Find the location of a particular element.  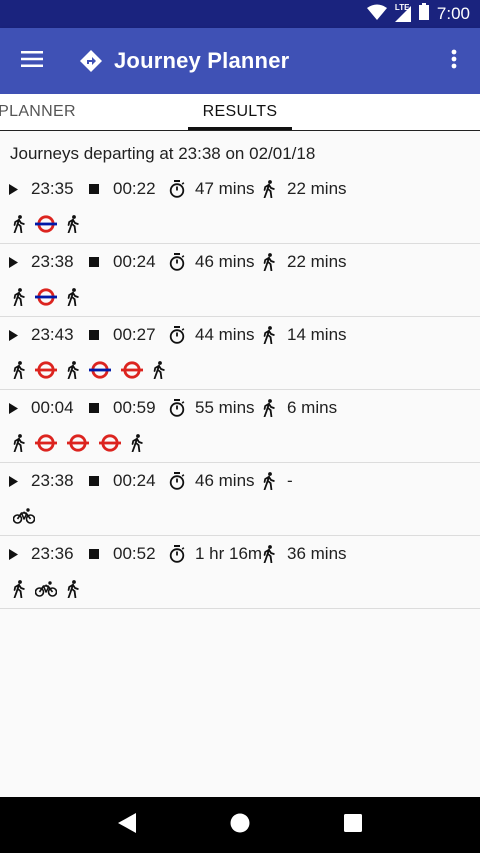

home-button is located at coordinates (240, 825).